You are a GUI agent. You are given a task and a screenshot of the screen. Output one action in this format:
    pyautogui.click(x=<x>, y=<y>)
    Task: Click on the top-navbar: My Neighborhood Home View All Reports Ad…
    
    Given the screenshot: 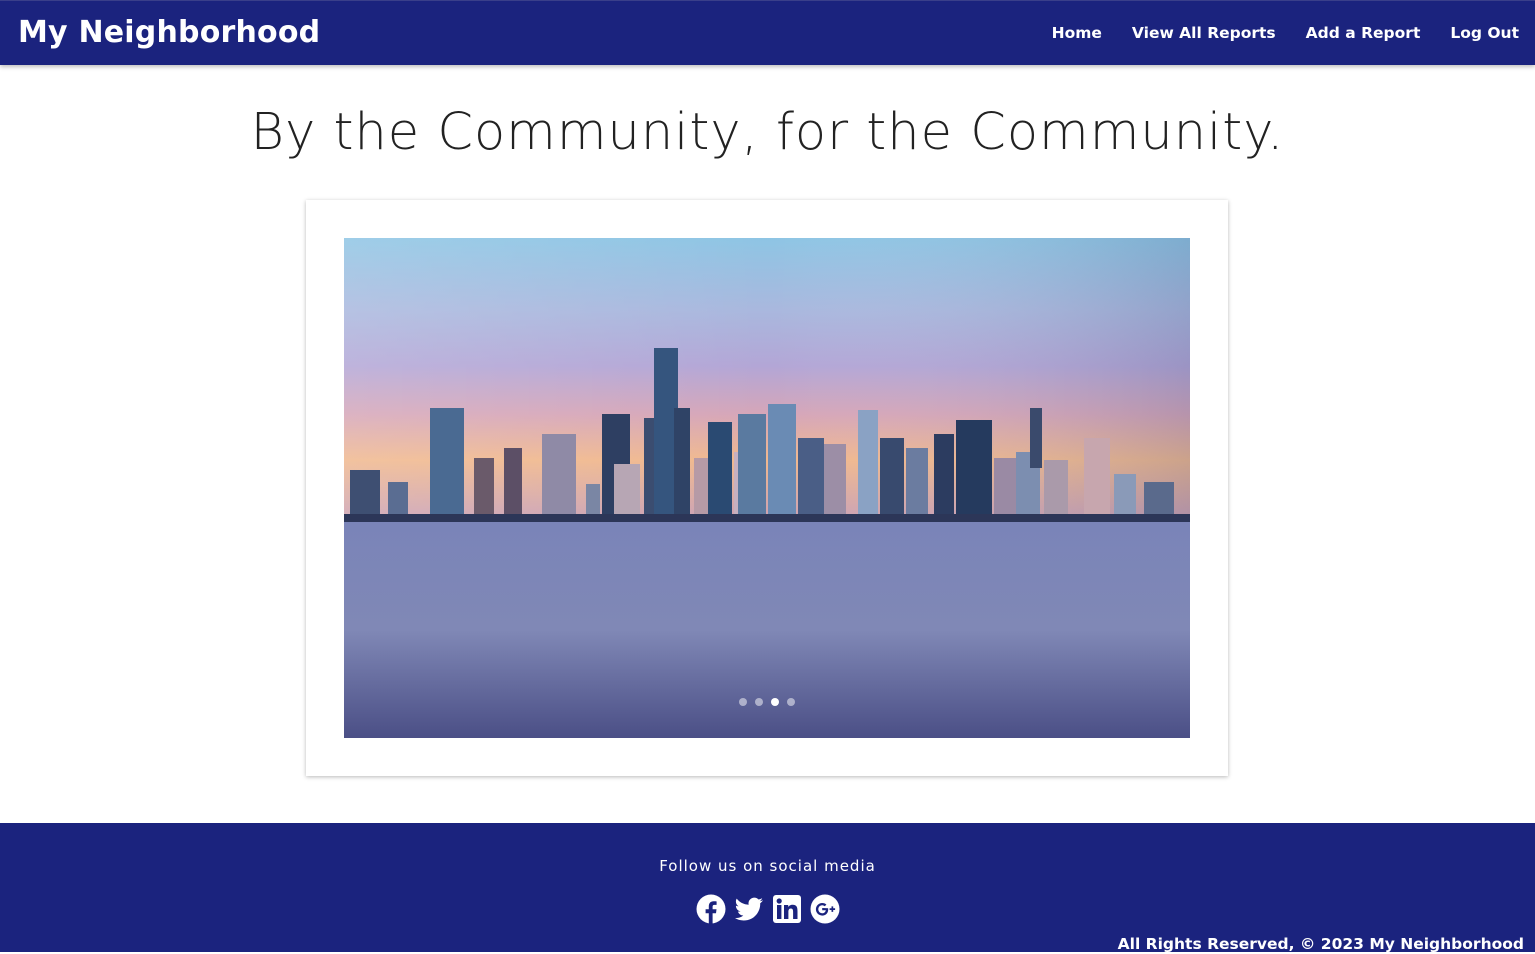 What is the action you would take?
    pyautogui.click(x=767, y=32)
    